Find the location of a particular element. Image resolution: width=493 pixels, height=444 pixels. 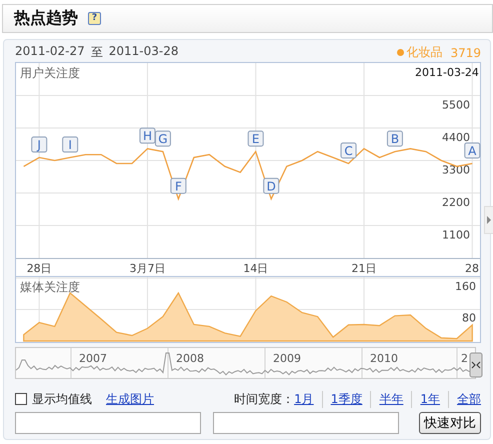

hover-date: 2011-03-24 is located at coordinates (447, 72).